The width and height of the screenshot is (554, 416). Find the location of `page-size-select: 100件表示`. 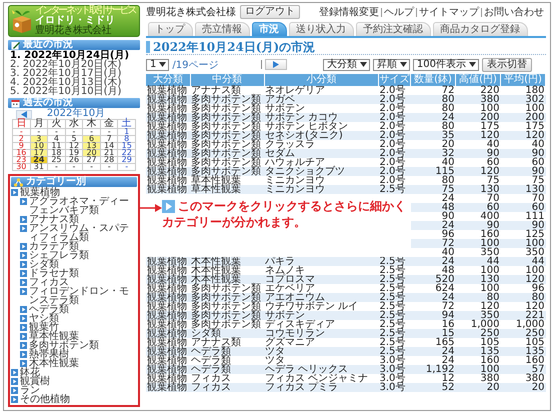

page-size-select: 100件表示 is located at coordinates (445, 64).